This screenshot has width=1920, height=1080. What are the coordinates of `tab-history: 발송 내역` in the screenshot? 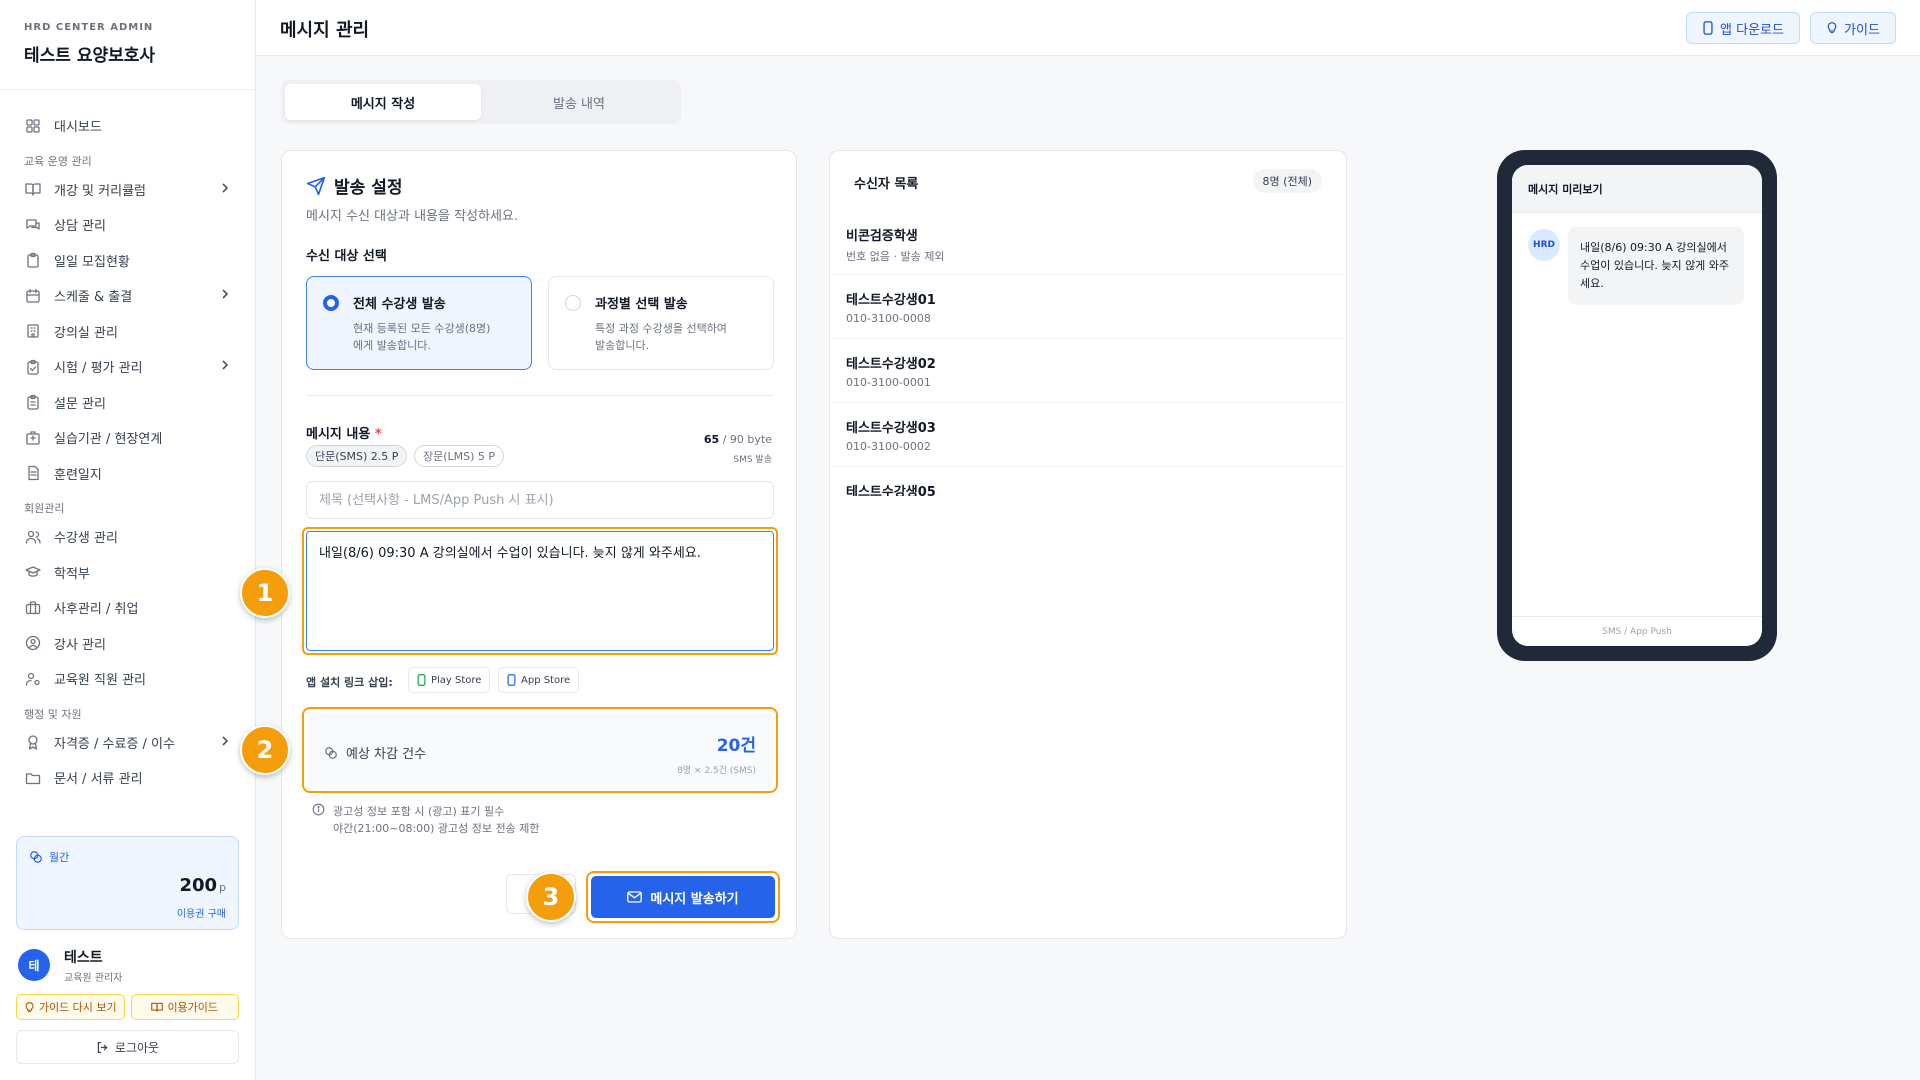 It's located at (579, 102).